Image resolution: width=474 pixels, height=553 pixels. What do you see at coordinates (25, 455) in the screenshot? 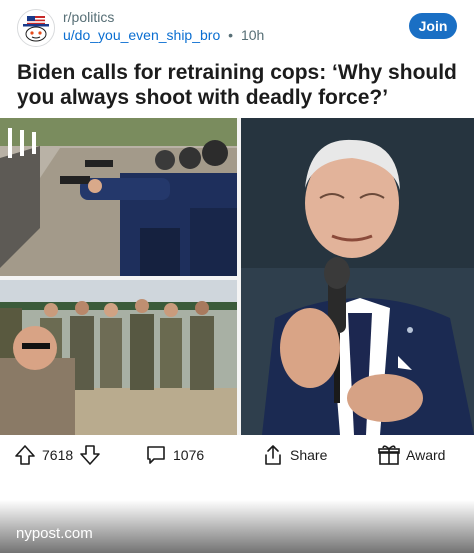
I see `upvote-icon` at bounding box center [25, 455].